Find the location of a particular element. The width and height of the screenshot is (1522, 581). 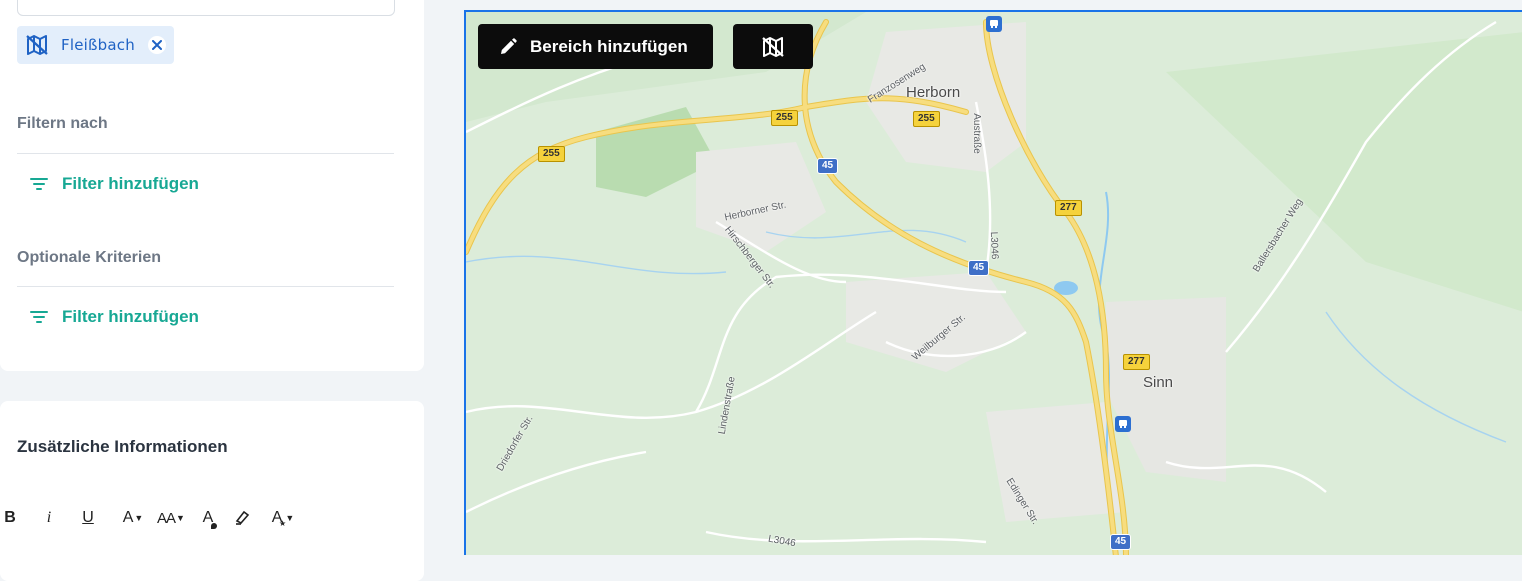

additional-info-card is located at coordinates (212, 491).